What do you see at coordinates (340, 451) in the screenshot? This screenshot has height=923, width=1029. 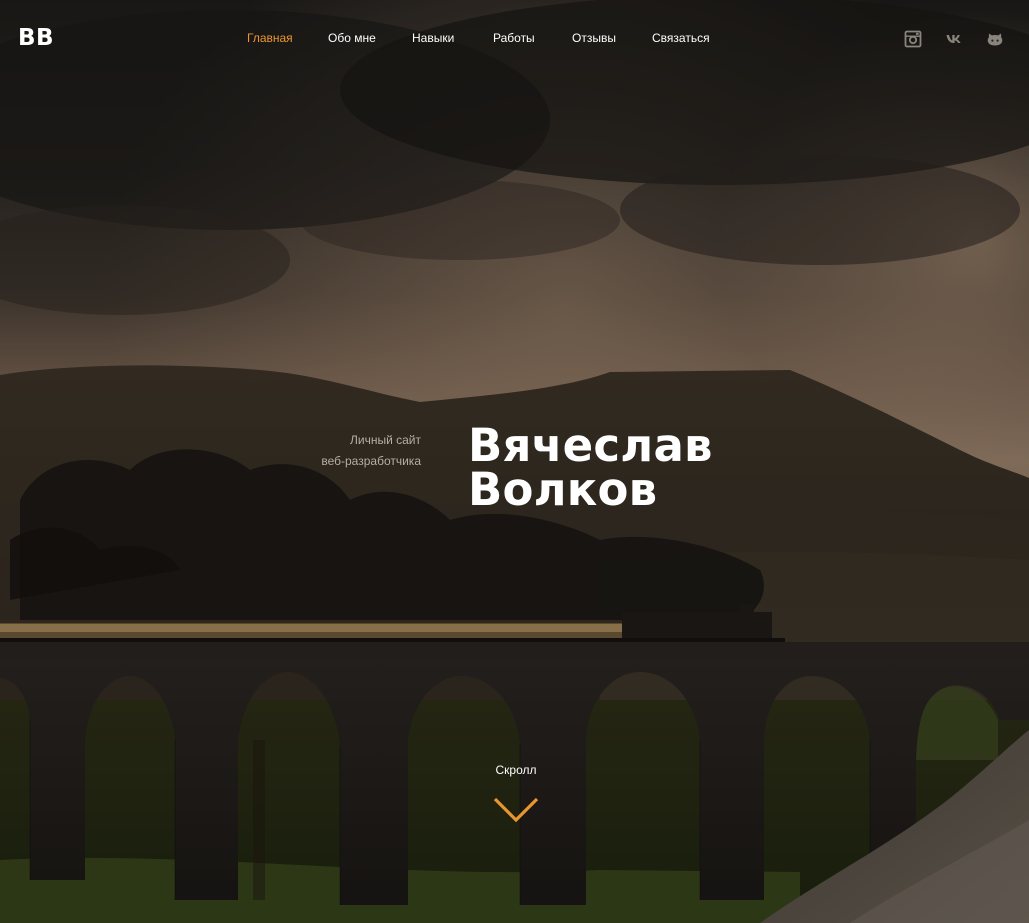 I see `hero-subtitle: Личный сайт веб-разработчика` at bounding box center [340, 451].